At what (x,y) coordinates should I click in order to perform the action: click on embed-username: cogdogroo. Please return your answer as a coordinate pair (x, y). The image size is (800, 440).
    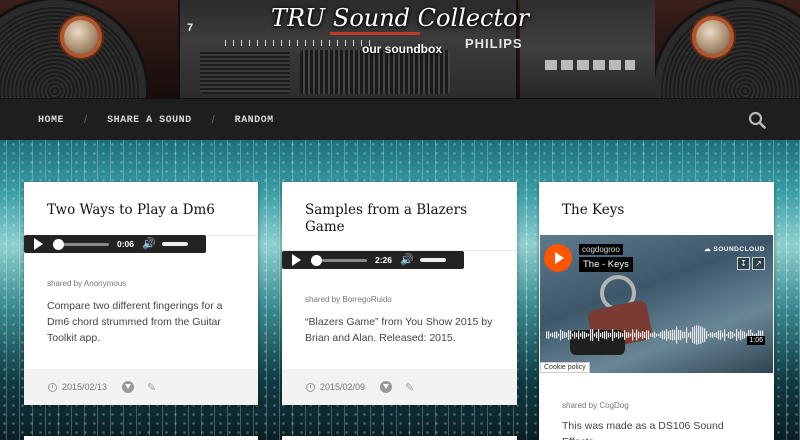
    Looking at the image, I should click on (601, 249).